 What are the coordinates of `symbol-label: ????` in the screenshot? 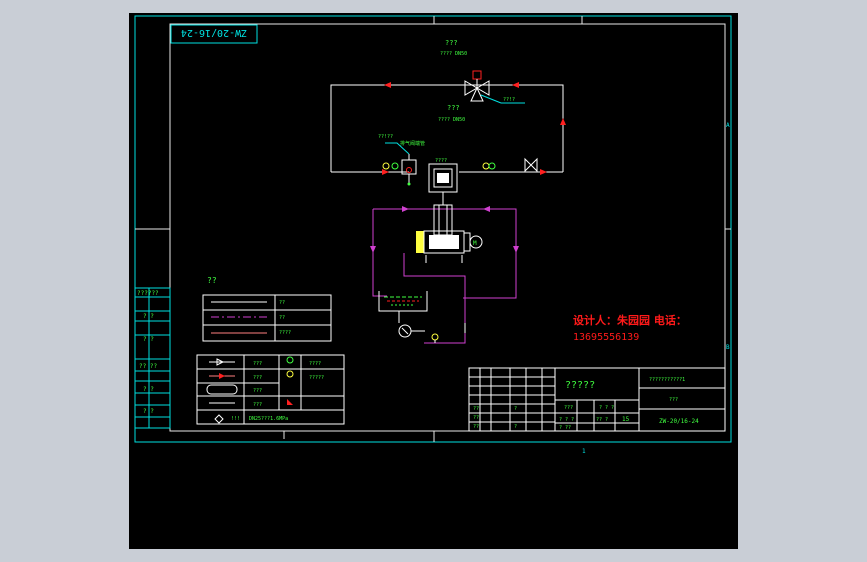 It's located at (315, 364).